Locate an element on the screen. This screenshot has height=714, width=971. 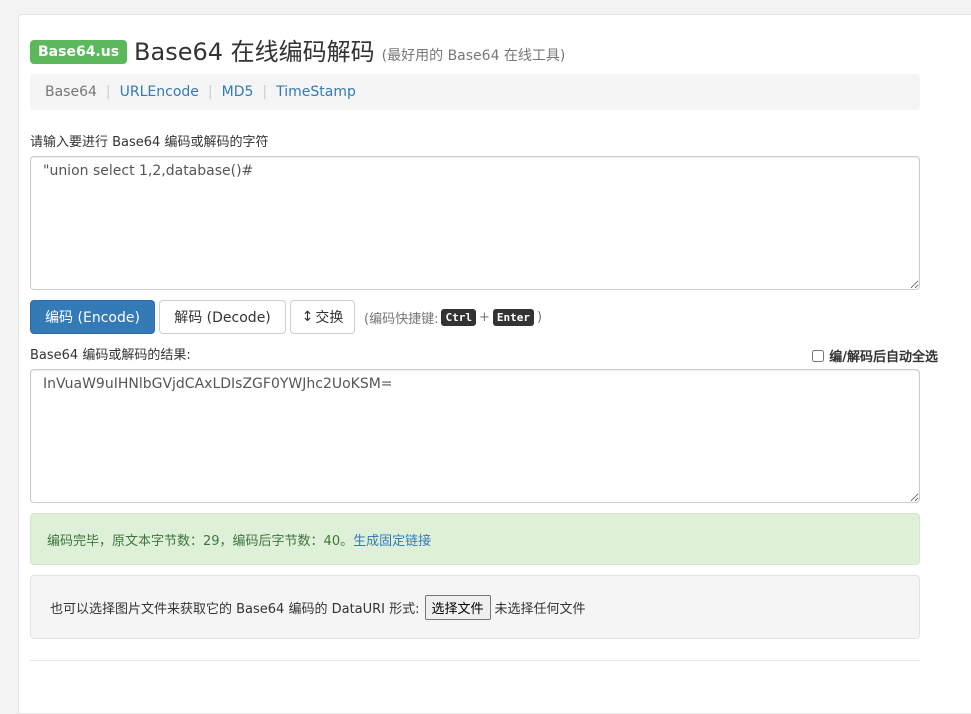
swap-button: ↕ 交换 is located at coordinates (322, 317).